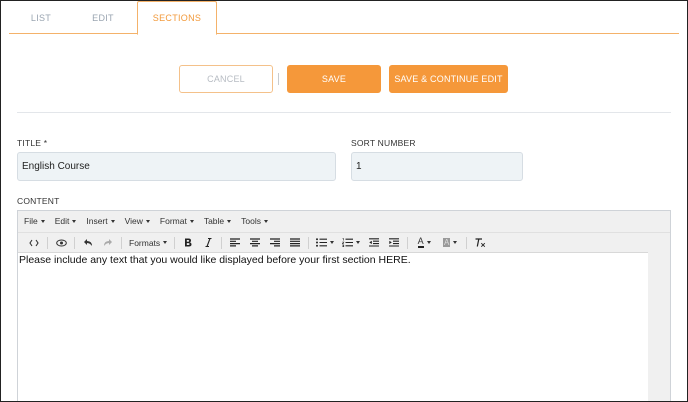 This screenshot has width=688, height=402. What do you see at coordinates (38, 201) in the screenshot?
I see `content-label: CONTENT` at bounding box center [38, 201].